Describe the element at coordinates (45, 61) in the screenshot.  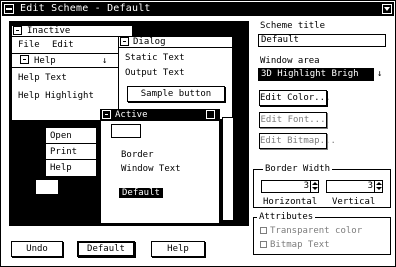
I see `help-title: Help` at that location.